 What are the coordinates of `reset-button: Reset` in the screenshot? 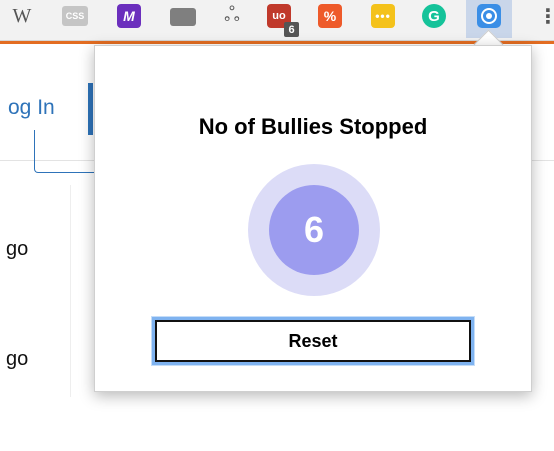 It's located at (313, 341).